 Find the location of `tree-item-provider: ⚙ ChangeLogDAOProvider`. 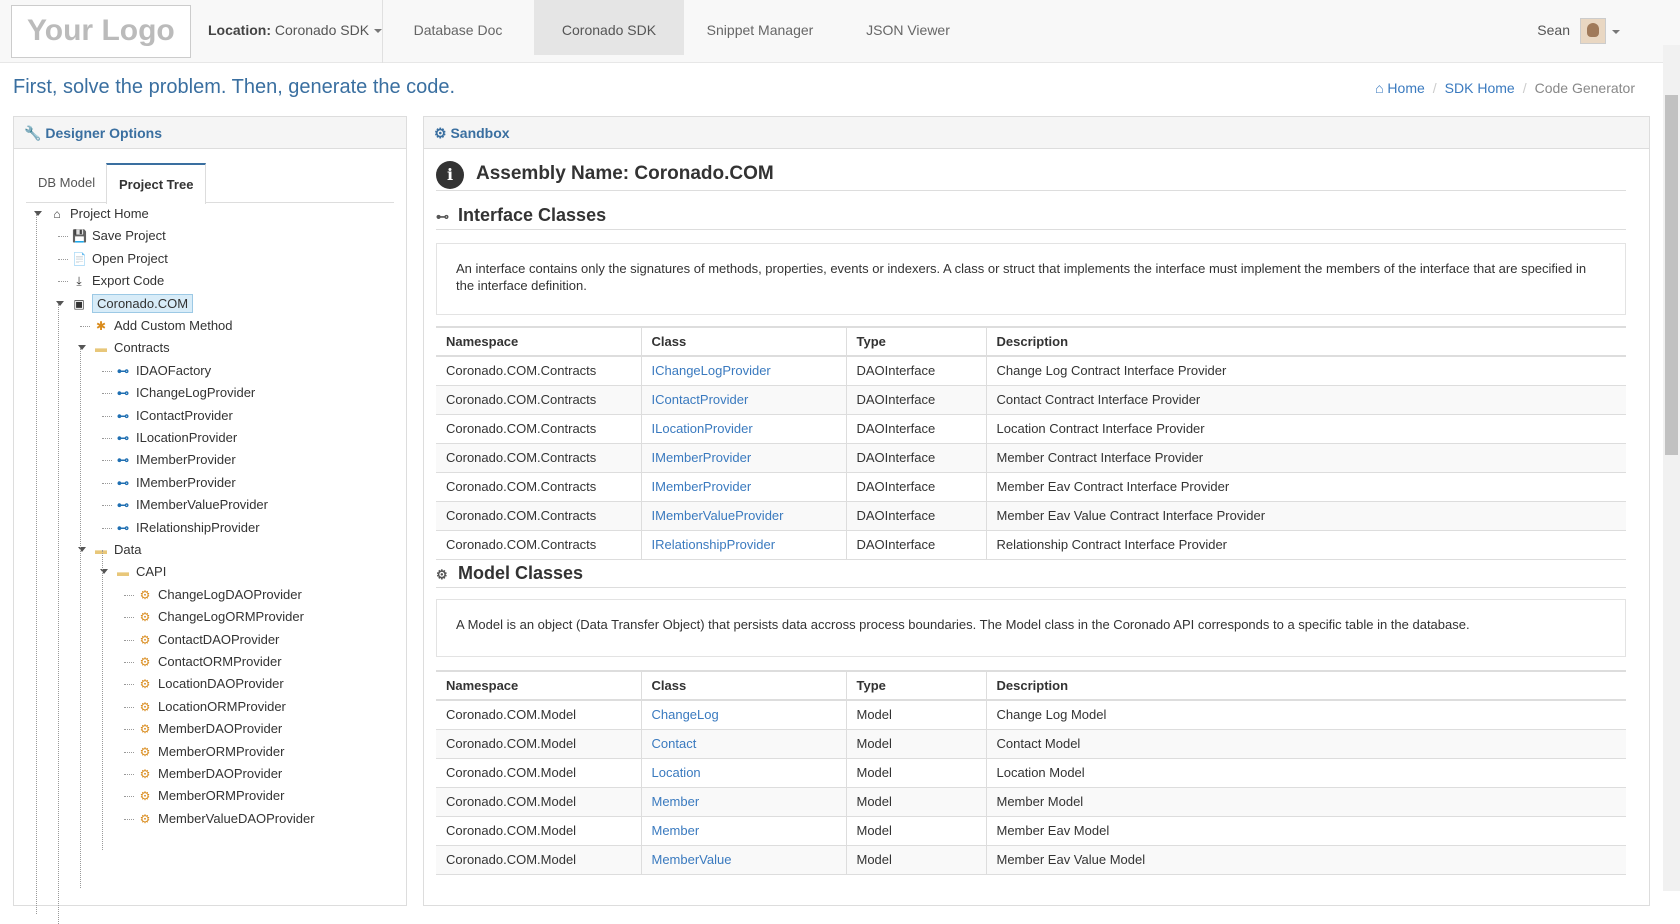

tree-item-provider: ⚙ ChangeLogDAOProvider is located at coordinates (220, 595).